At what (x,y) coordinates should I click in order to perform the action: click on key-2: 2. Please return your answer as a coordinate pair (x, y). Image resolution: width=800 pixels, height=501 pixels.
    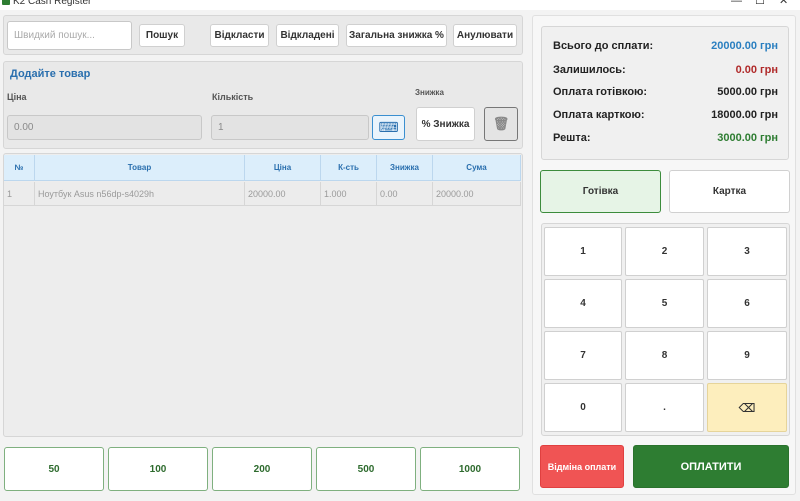
    Looking at the image, I should click on (664, 251).